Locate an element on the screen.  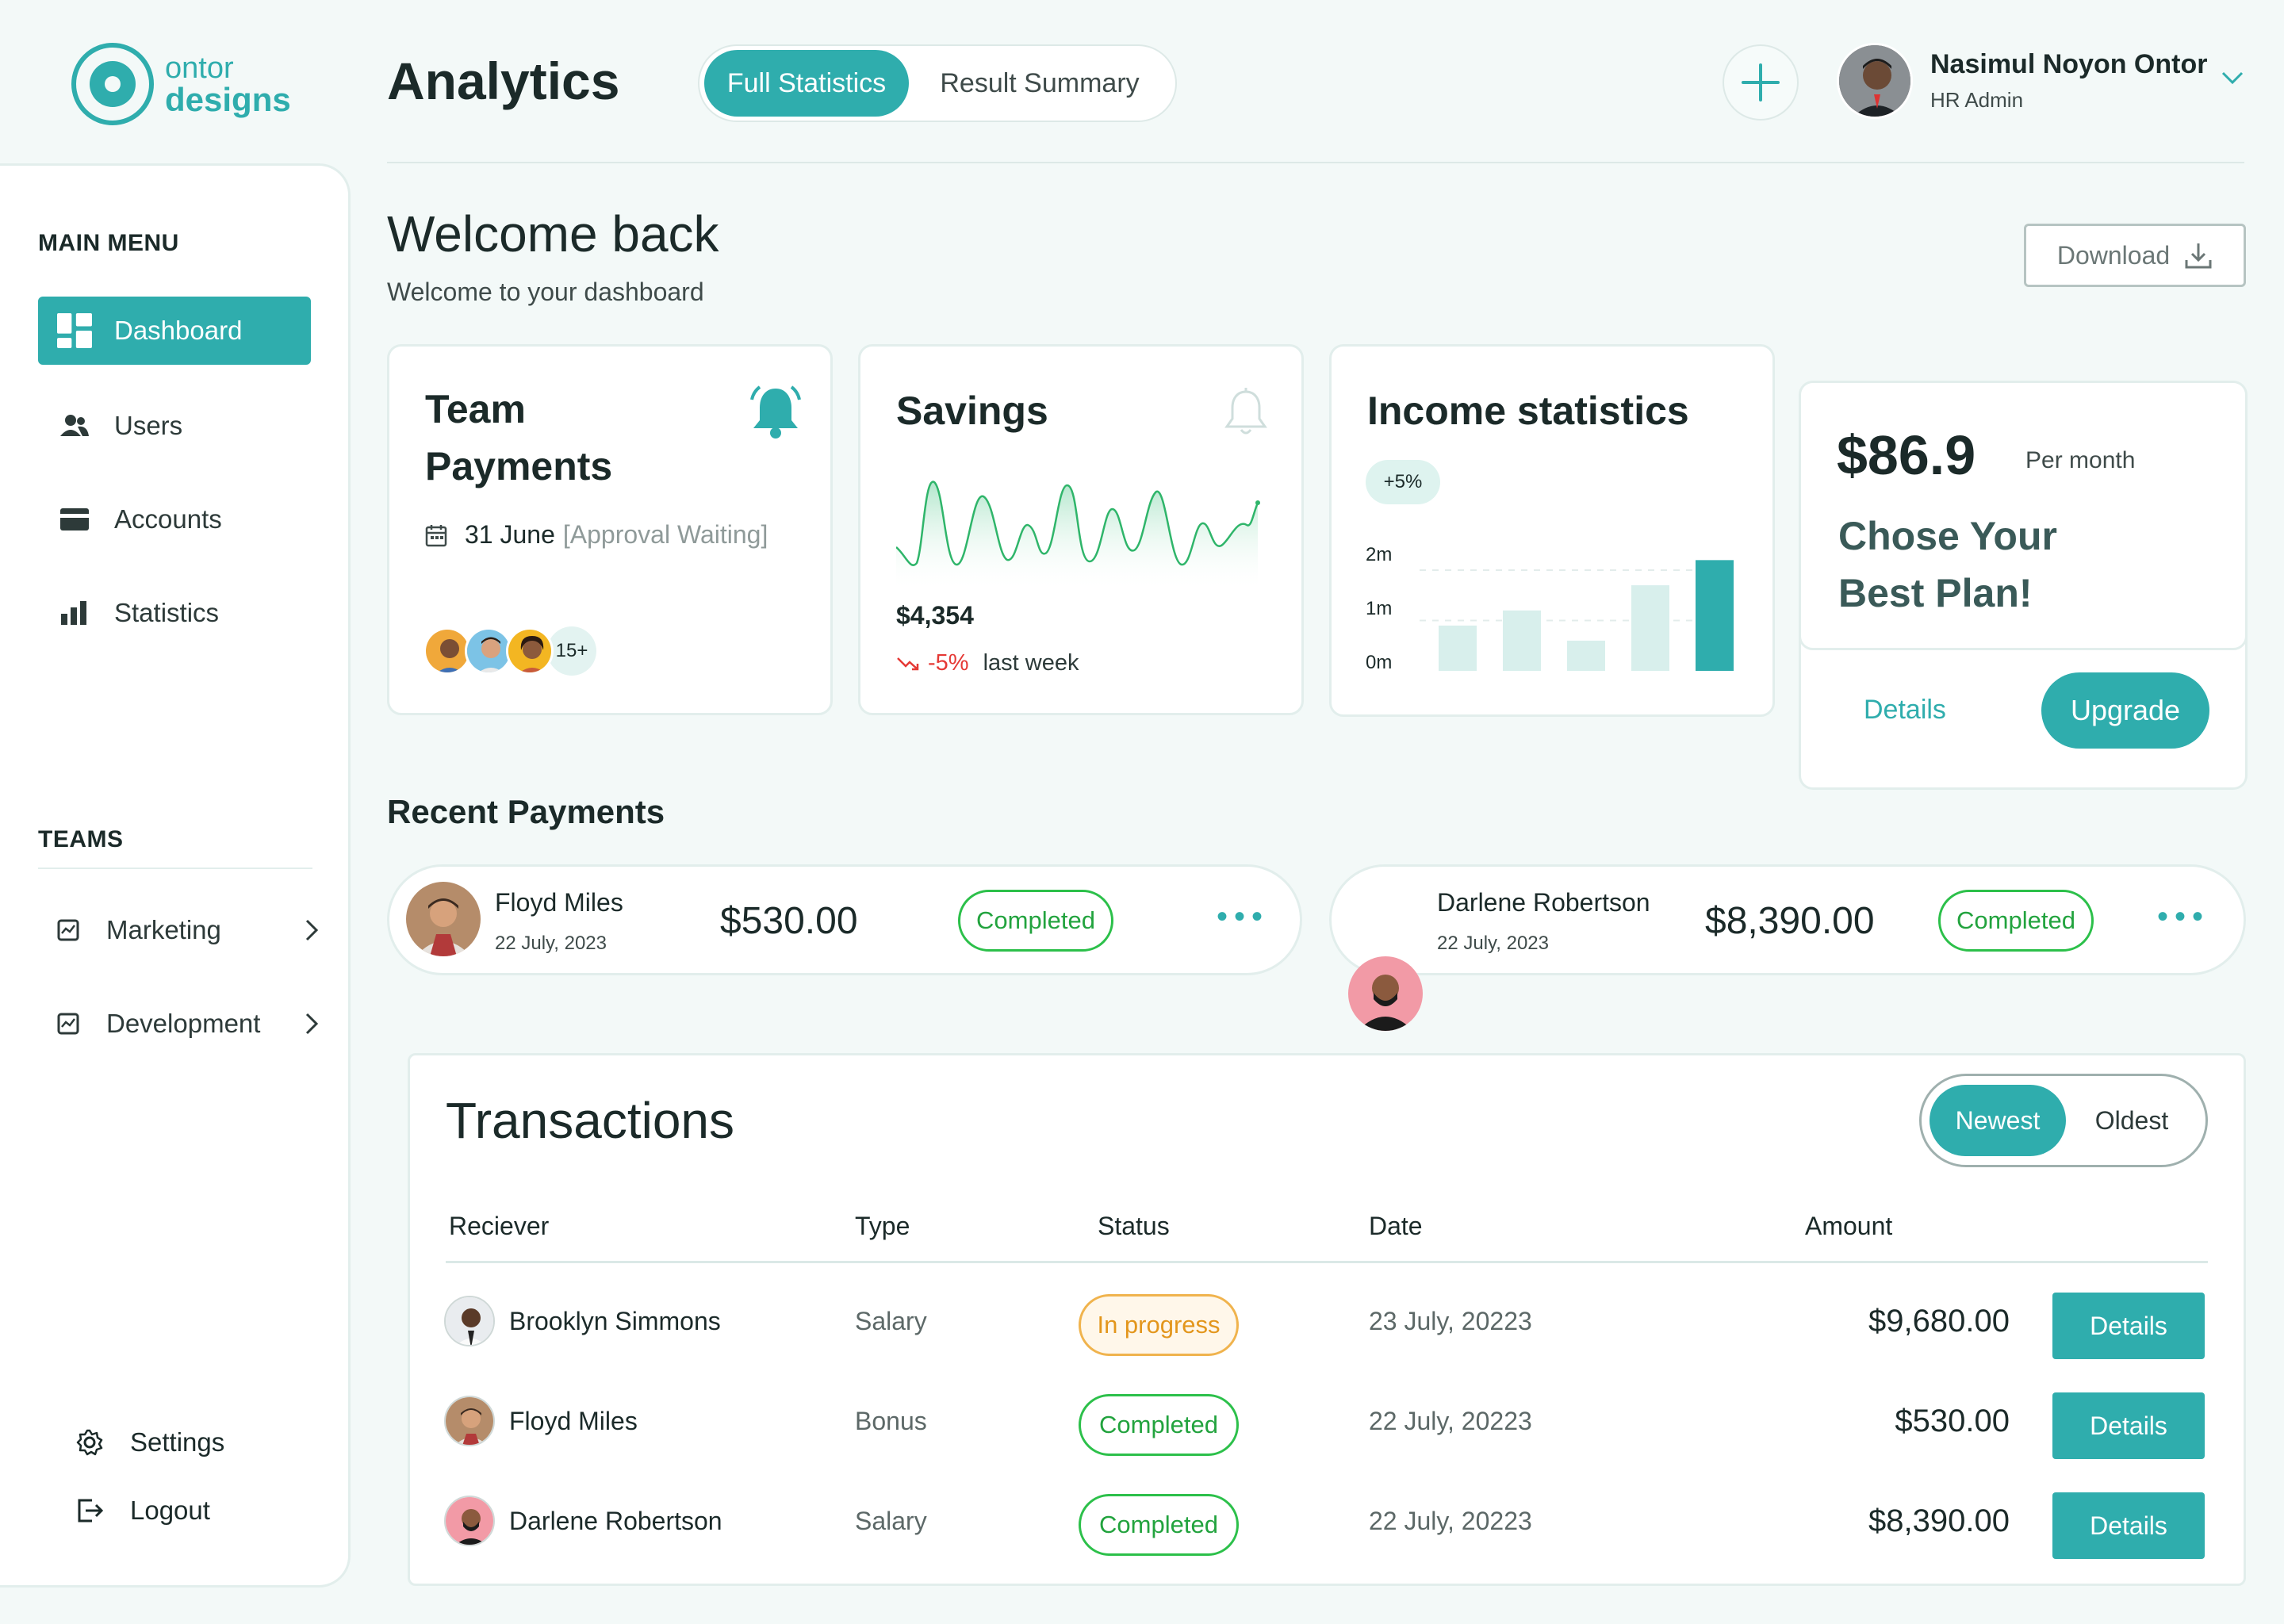
brand-line1: ontor is located at coordinates (199, 68).